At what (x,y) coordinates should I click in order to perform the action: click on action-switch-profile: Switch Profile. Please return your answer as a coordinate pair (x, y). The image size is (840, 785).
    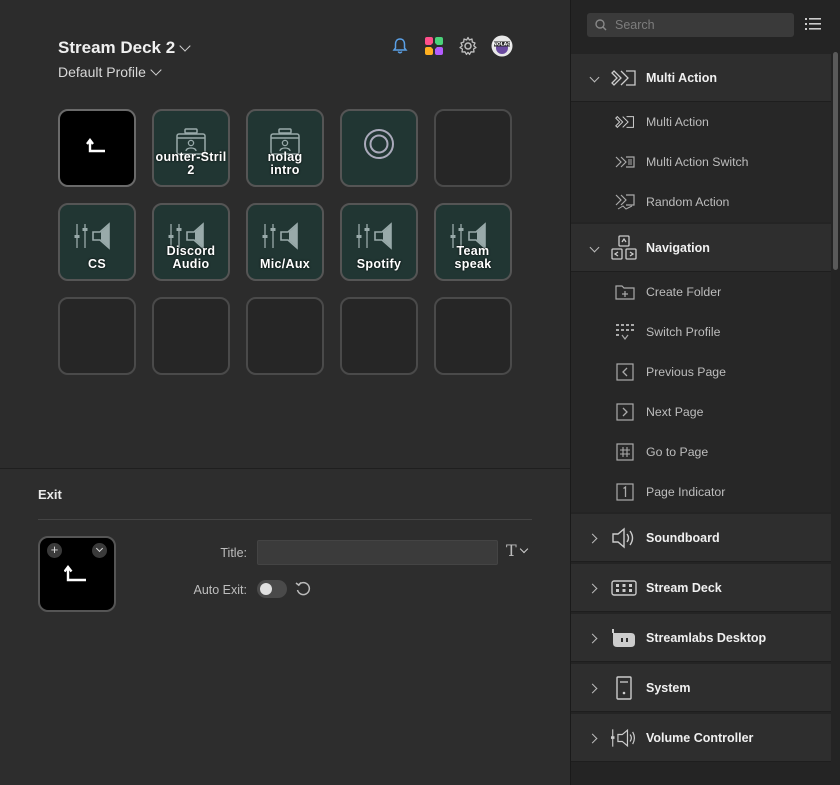
    Looking at the image, I should click on (701, 332).